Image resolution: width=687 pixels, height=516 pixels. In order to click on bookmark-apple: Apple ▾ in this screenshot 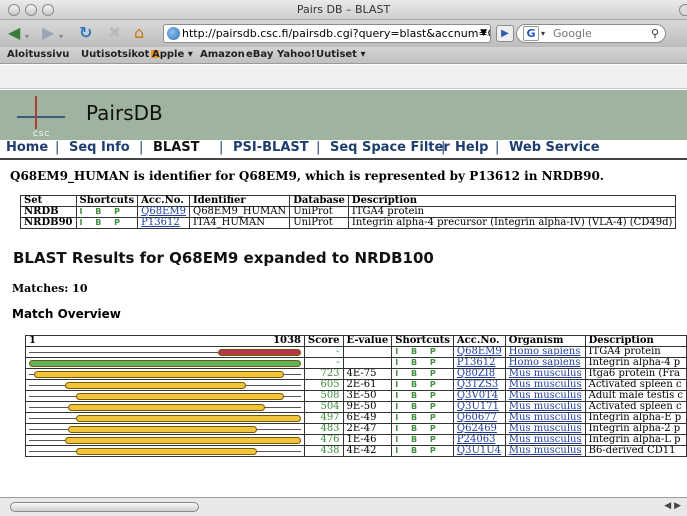, I will do `click(172, 54)`.